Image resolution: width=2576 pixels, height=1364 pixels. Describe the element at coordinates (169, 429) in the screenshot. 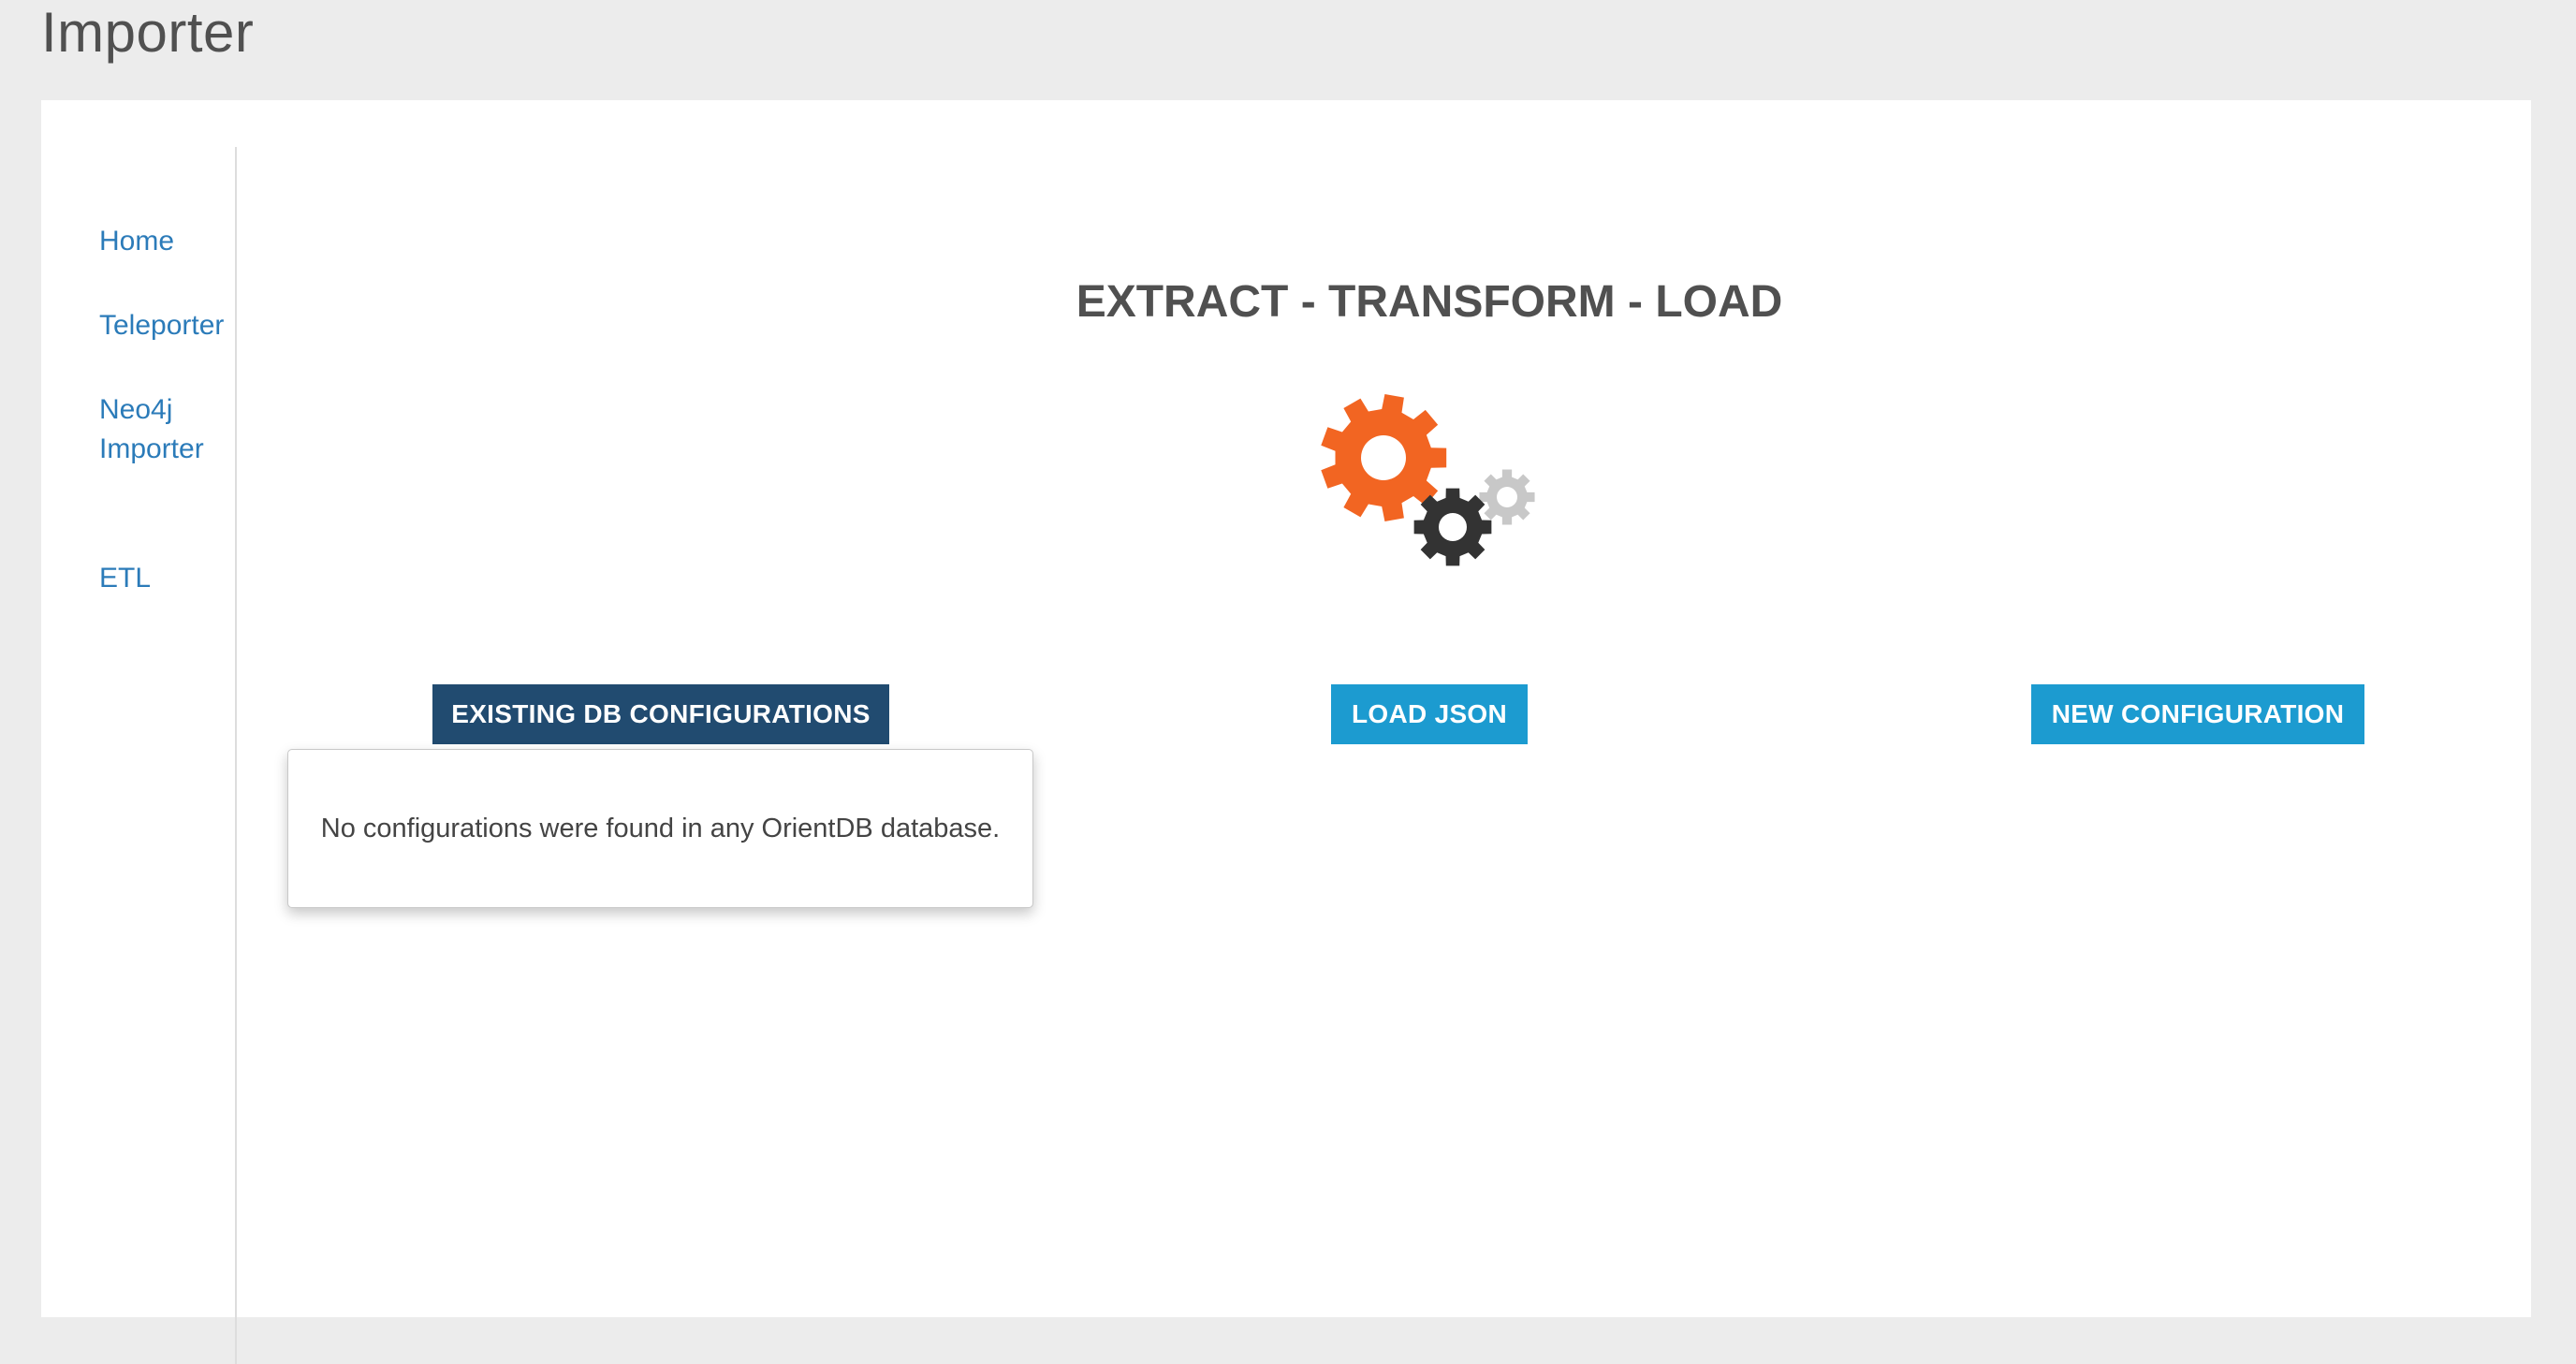

I see `sidebar-item-neo4j-importer: Neo4j Importer` at that location.